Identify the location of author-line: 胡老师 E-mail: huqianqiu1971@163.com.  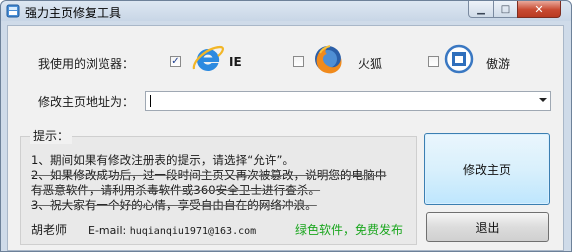
(143, 229).